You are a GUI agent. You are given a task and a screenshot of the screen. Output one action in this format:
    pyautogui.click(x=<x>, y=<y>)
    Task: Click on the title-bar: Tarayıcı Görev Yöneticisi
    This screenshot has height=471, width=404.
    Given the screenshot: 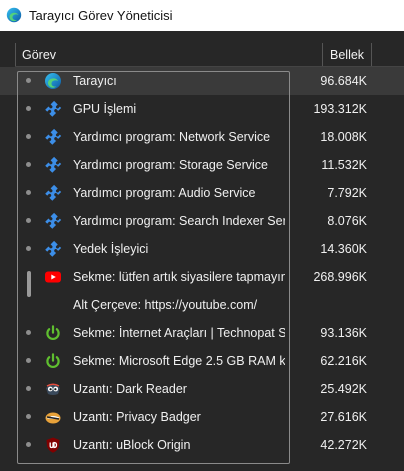 What is the action you would take?
    pyautogui.click(x=202, y=15)
    